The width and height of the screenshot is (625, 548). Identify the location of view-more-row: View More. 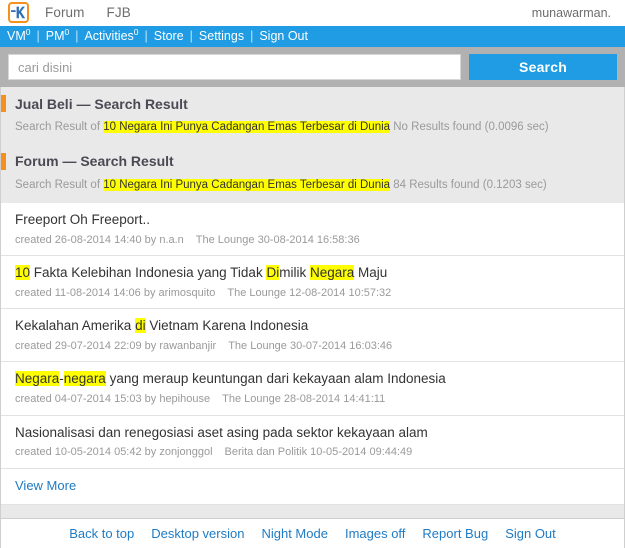
(312, 486).